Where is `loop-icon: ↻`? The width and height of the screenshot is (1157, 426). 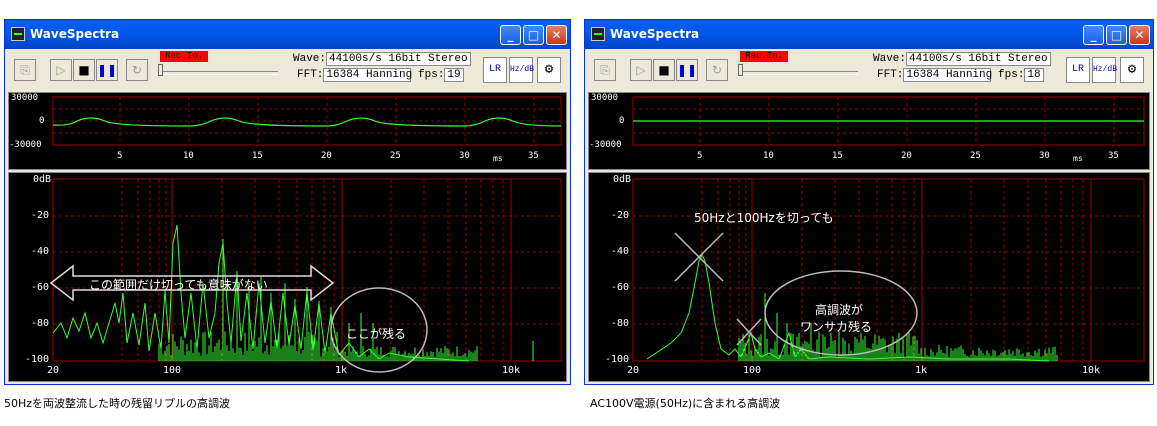
loop-icon: ↻ is located at coordinates (717, 70).